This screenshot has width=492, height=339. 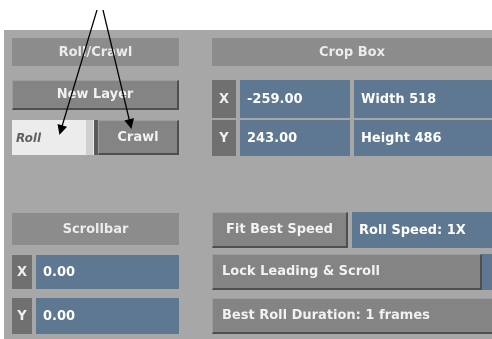 I want to click on callout-arrow-roll, so click(x=77, y=72).